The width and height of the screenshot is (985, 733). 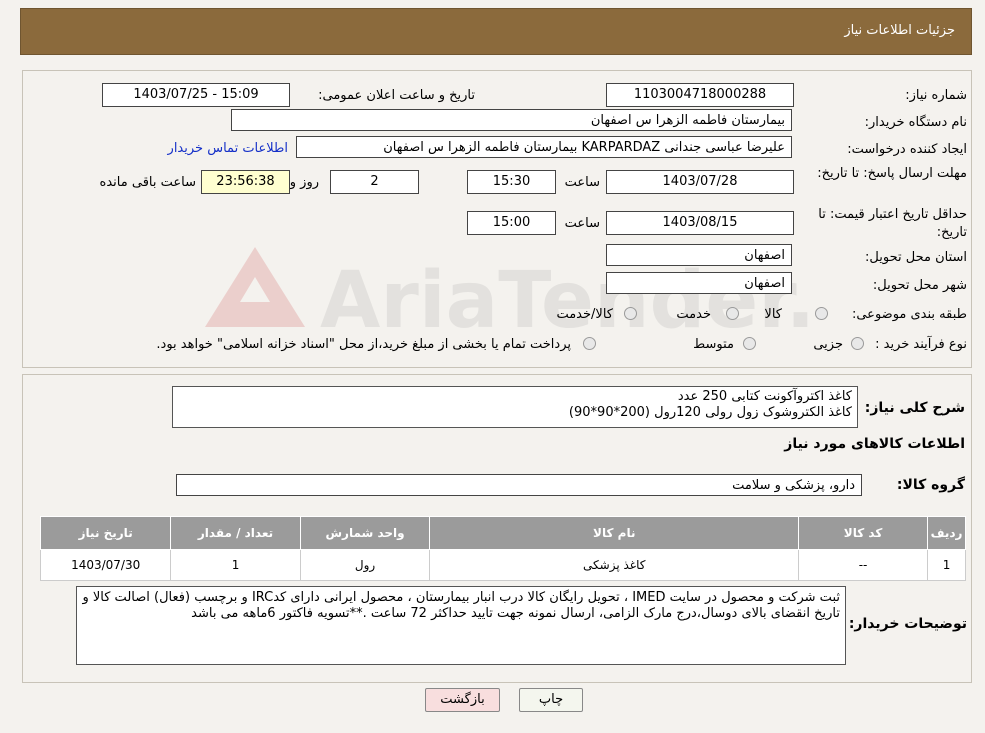 I want to click on buyer-org-field: بیمارستان فاطمه الزهرا س اصفهان, so click(x=511, y=120).